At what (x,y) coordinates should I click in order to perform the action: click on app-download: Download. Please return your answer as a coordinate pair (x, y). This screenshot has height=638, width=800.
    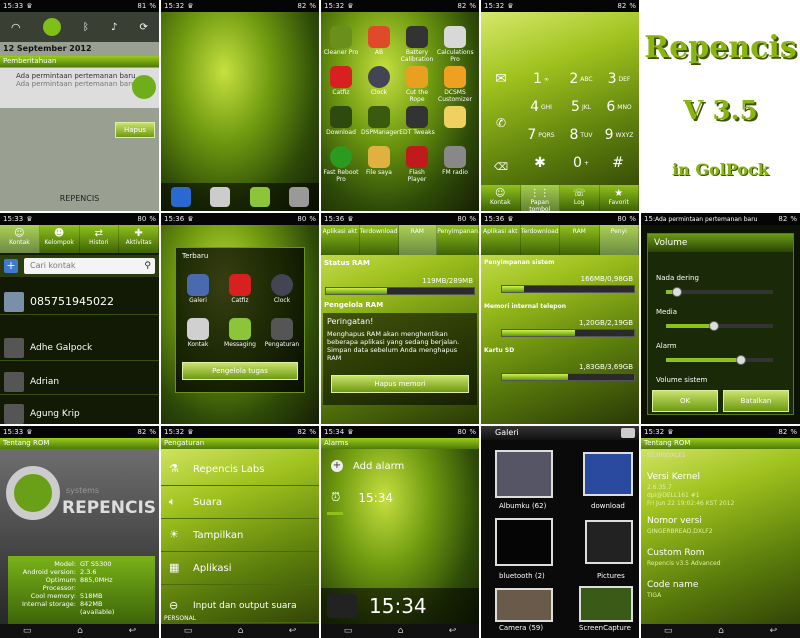
    Looking at the image, I should click on (341, 121).